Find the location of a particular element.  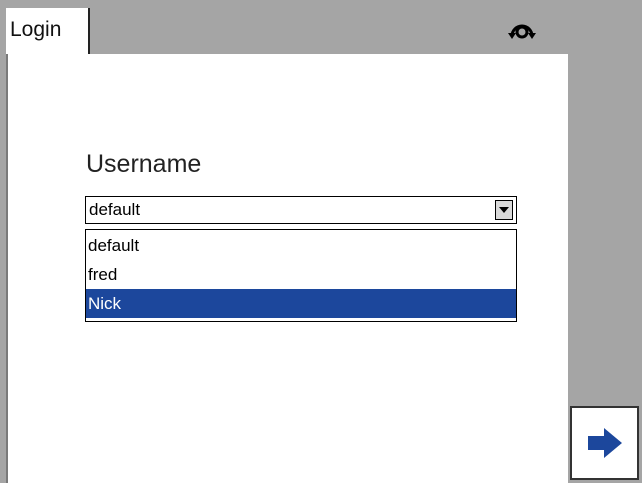

sync-icon is located at coordinates (522, 29).